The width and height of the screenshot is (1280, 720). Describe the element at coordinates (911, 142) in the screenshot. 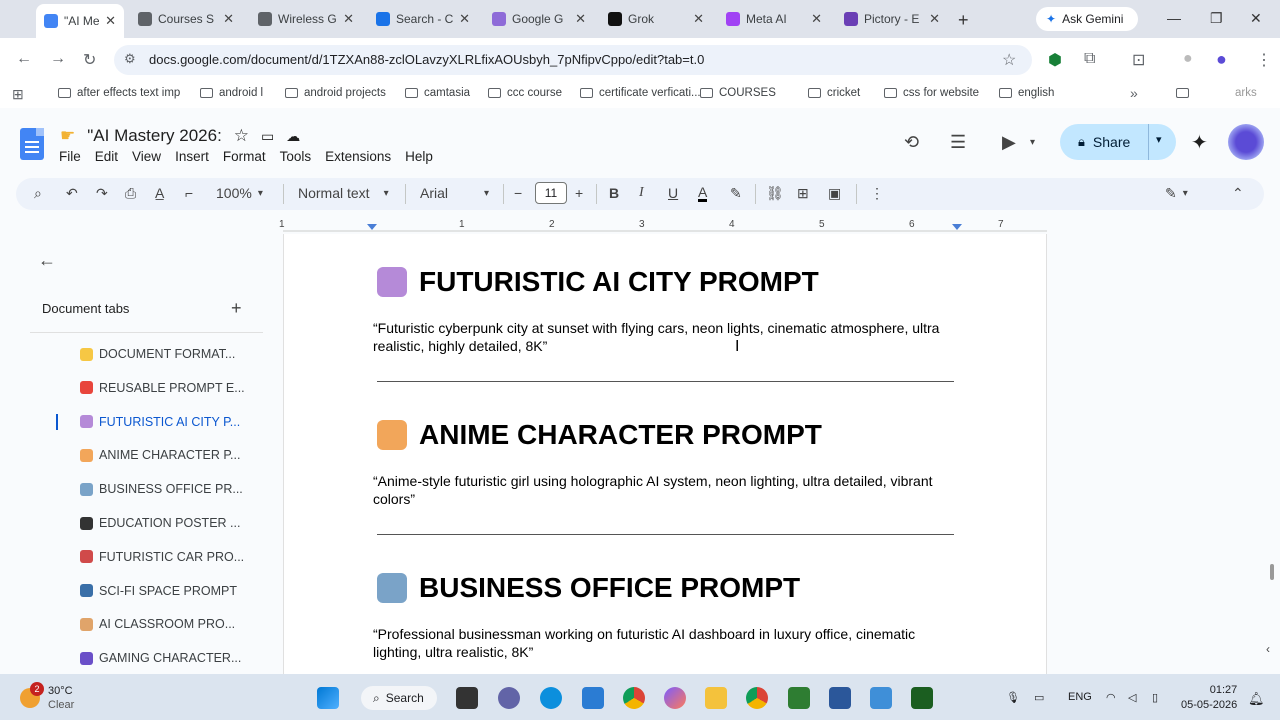

I see `version-history-icon: ⟲` at that location.